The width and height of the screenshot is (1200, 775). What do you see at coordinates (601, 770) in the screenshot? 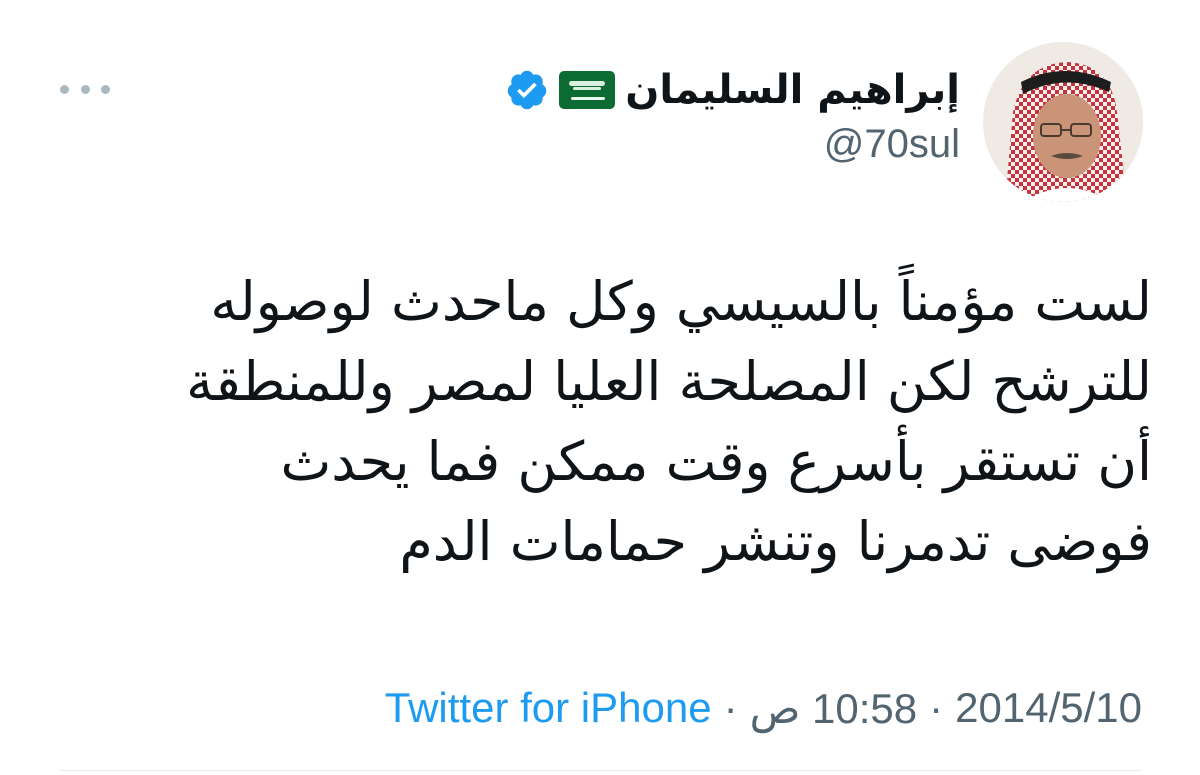
I see `divider` at bounding box center [601, 770].